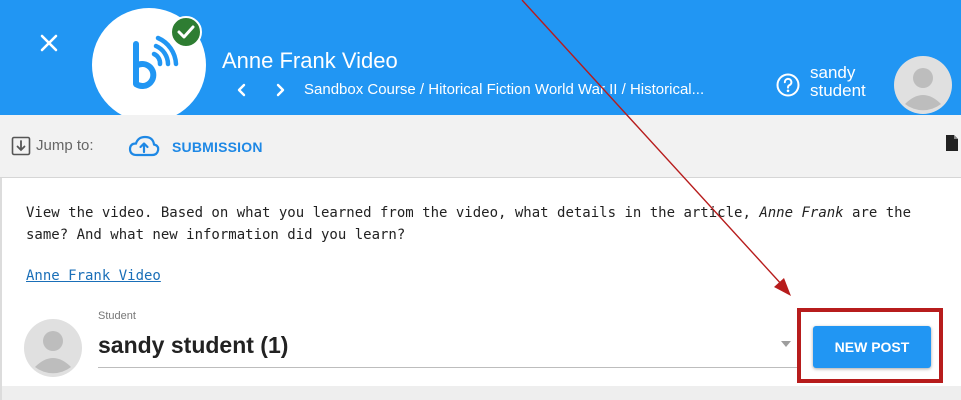 This screenshot has width=961, height=400. Describe the element at coordinates (93, 276) in the screenshot. I see `video-link: Anne Frank Video` at that location.